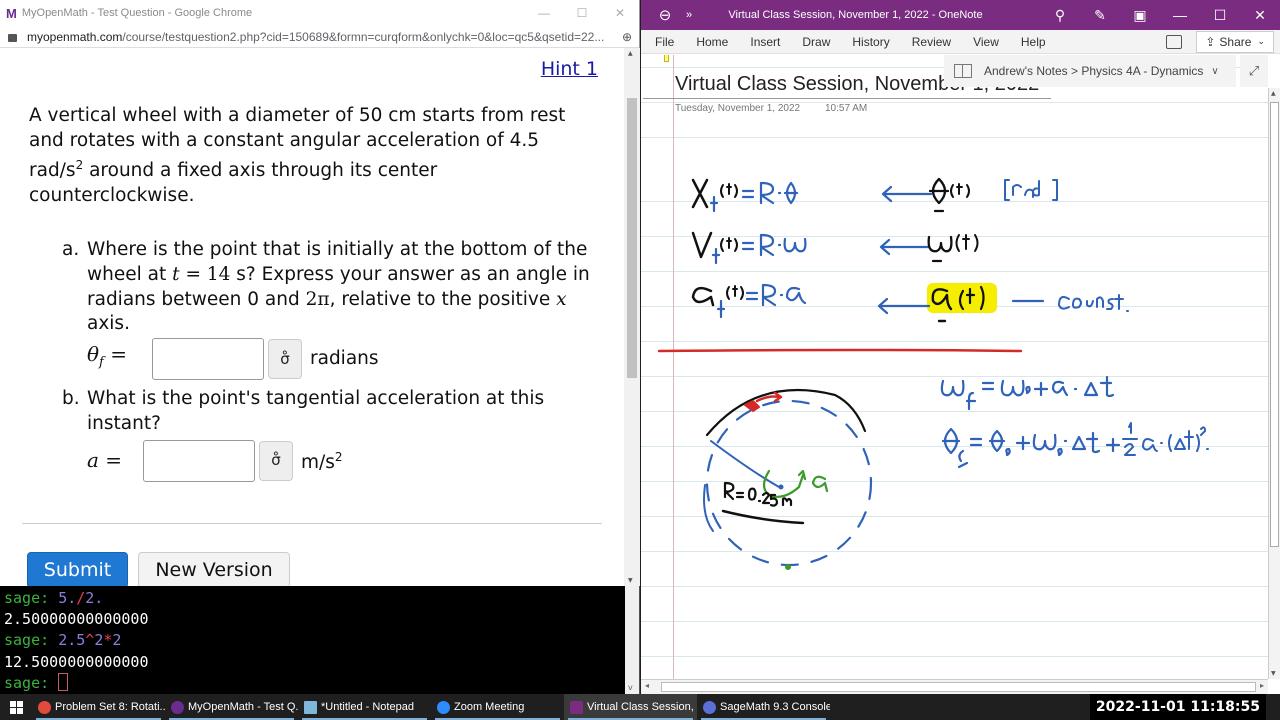  What do you see at coordinates (75, 36) in the screenshot?
I see `url-host: myopenmath.com` at bounding box center [75, 36].